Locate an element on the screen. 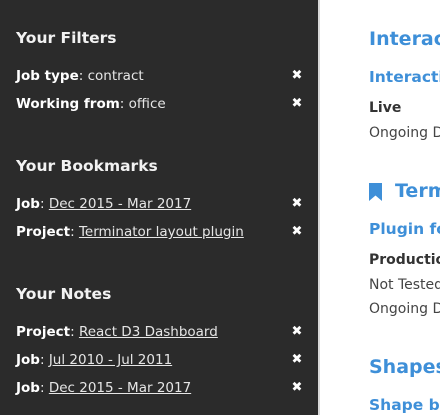  entry-subtitle: Interactiv is located at coordinates (404, 77).